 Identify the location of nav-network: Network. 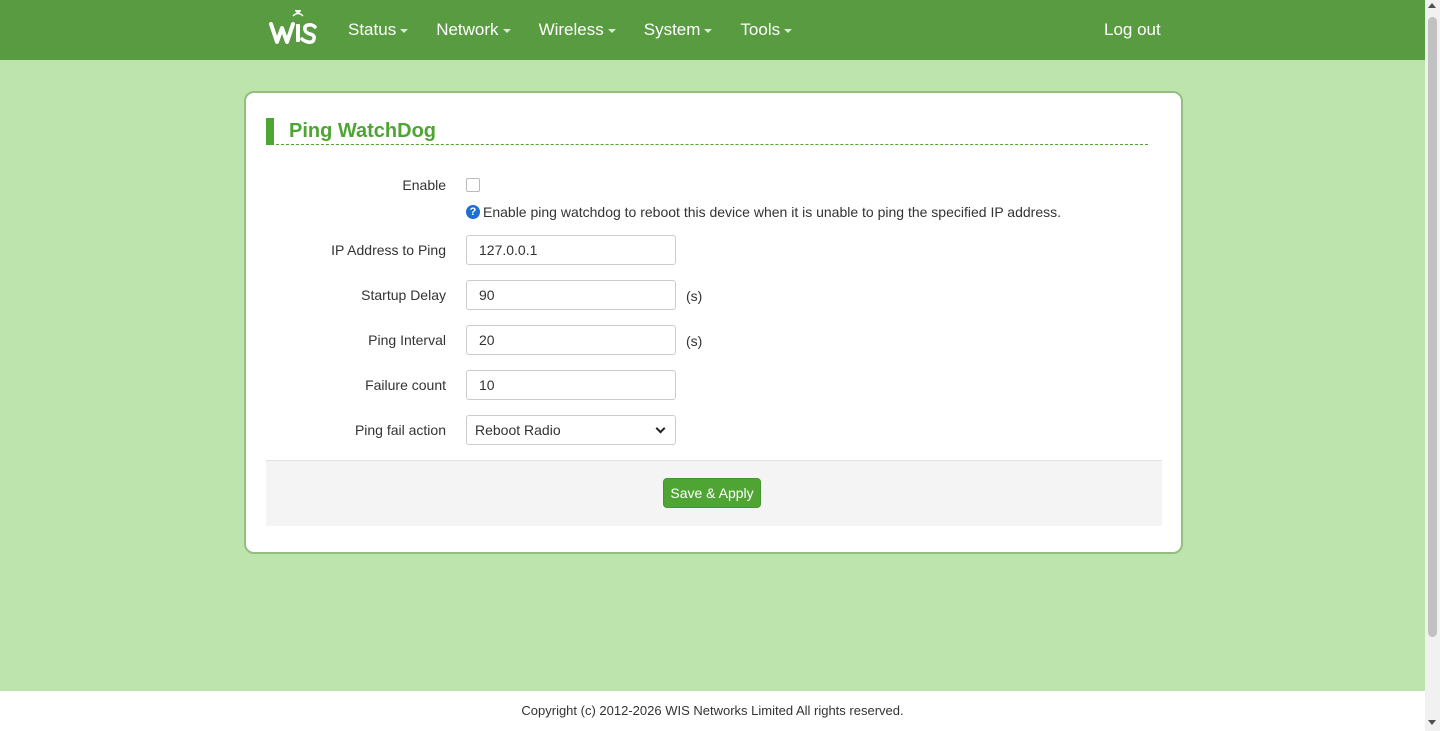
(473, 30).